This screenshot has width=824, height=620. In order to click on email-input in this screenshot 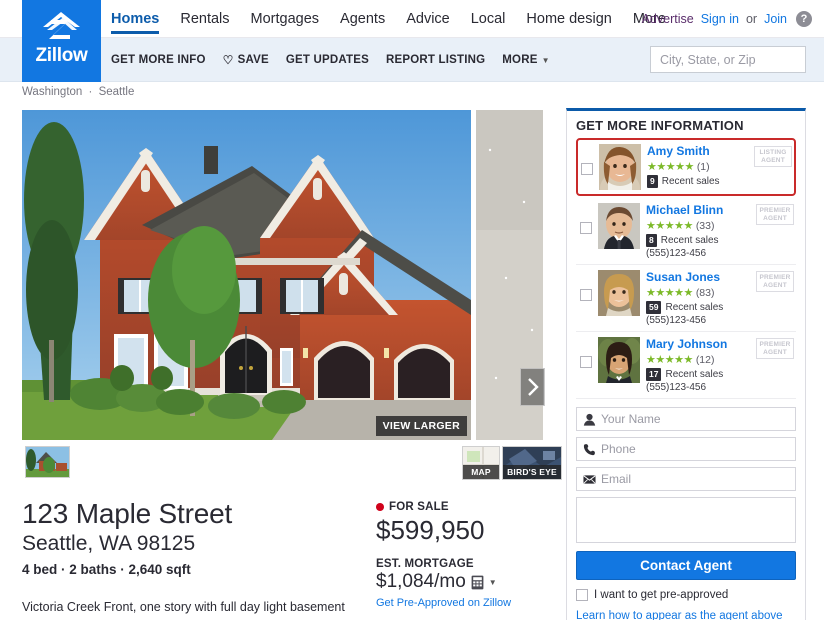, I will do `click(695, 479)`.